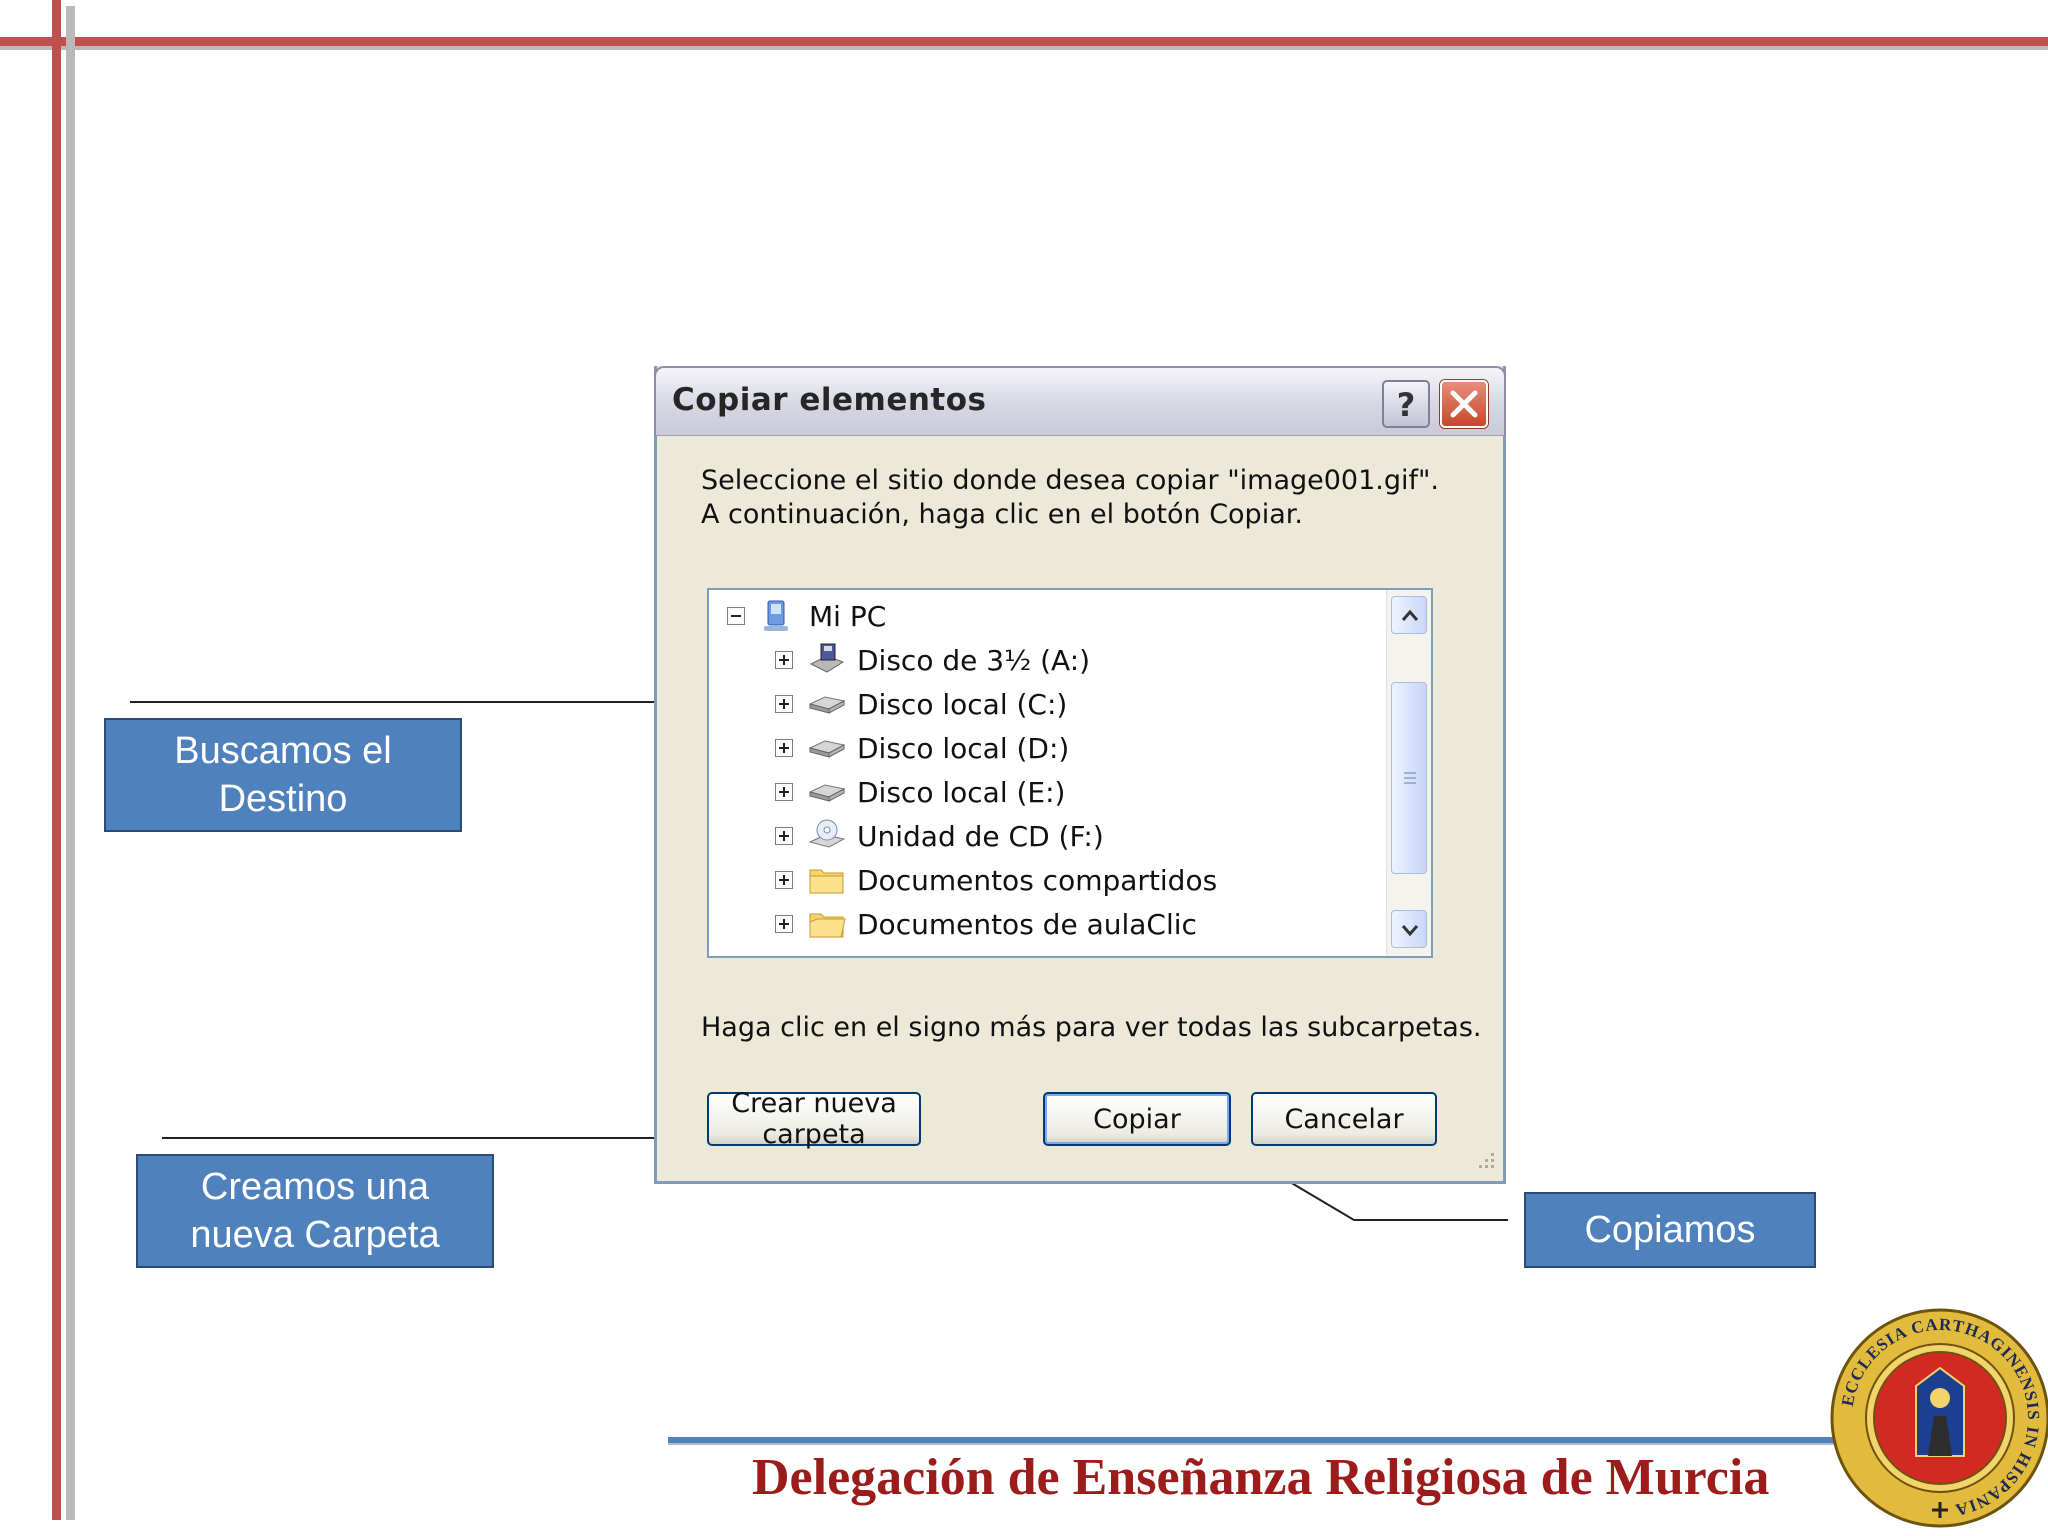 The width and height of the screenshot is (2048, 1536). I want to click on tree-item-drive-d: Disco local (D:), so click(922, 748).